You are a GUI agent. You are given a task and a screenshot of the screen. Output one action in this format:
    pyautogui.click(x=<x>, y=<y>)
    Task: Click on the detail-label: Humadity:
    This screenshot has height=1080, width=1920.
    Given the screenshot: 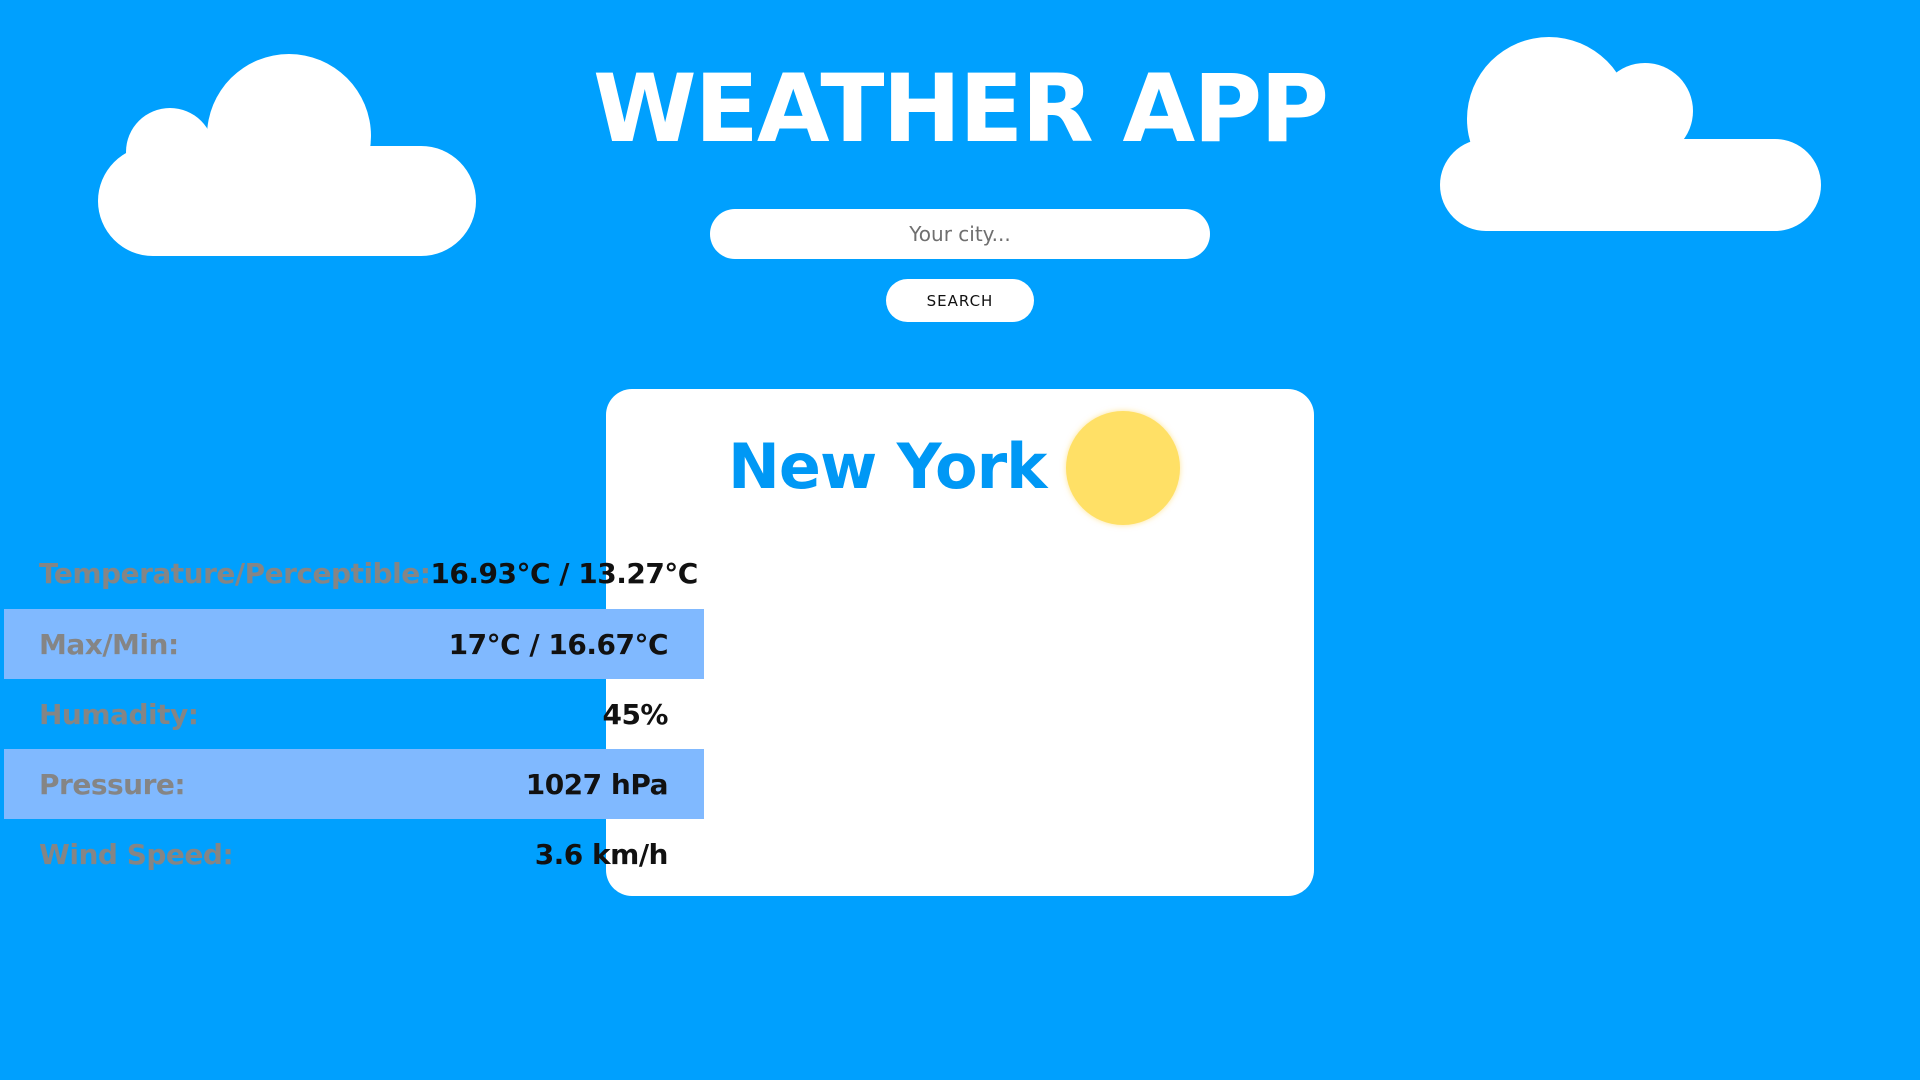 What is the action you would take?
    pyautogui.click(x=119, y=714)
    